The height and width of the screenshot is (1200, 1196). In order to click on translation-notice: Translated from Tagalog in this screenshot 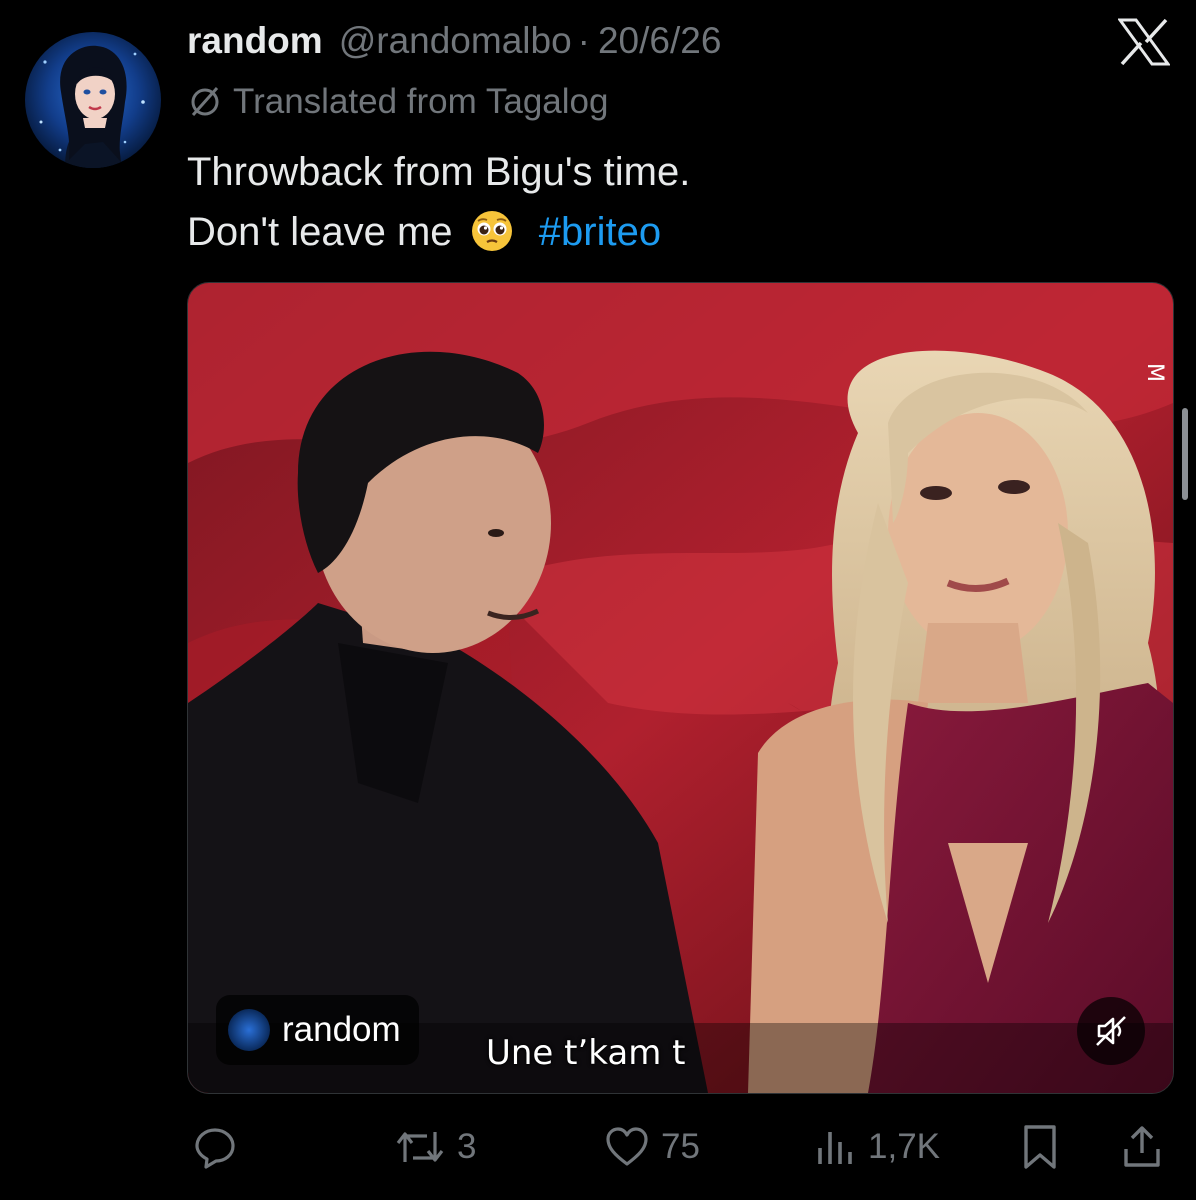, I will do `click(397, 102)`.